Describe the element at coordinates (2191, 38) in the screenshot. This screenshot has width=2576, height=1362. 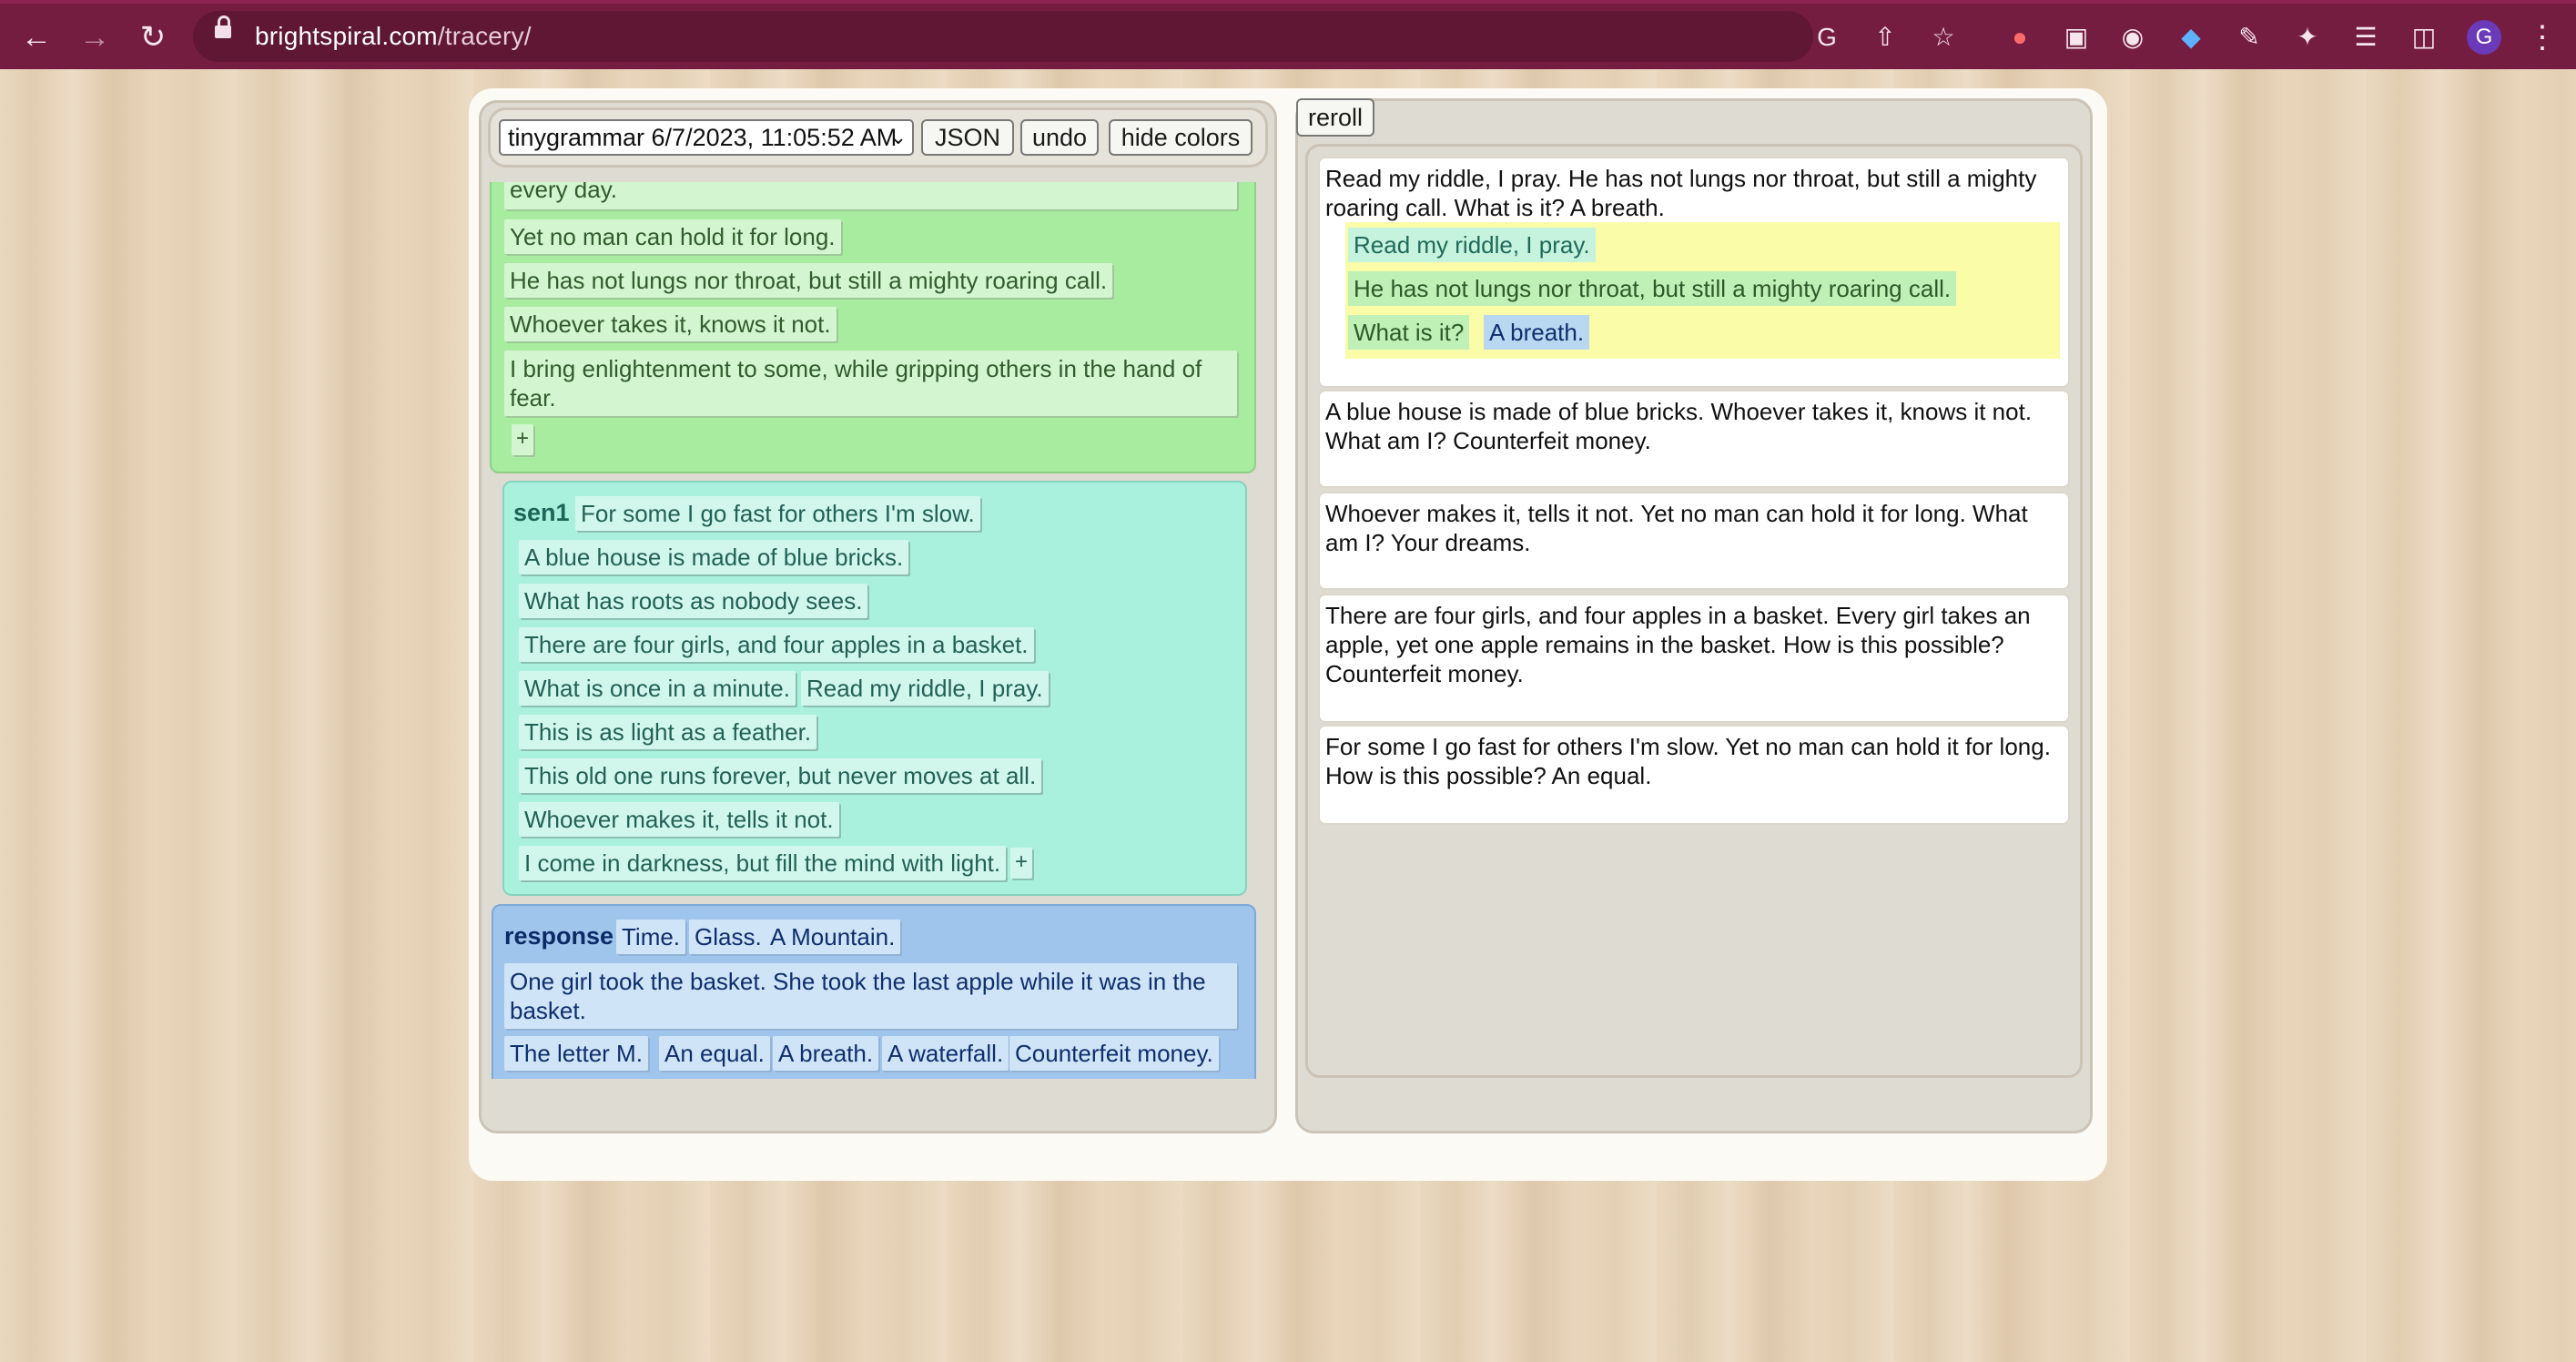
I see `gem-icon: ◆` at that location.